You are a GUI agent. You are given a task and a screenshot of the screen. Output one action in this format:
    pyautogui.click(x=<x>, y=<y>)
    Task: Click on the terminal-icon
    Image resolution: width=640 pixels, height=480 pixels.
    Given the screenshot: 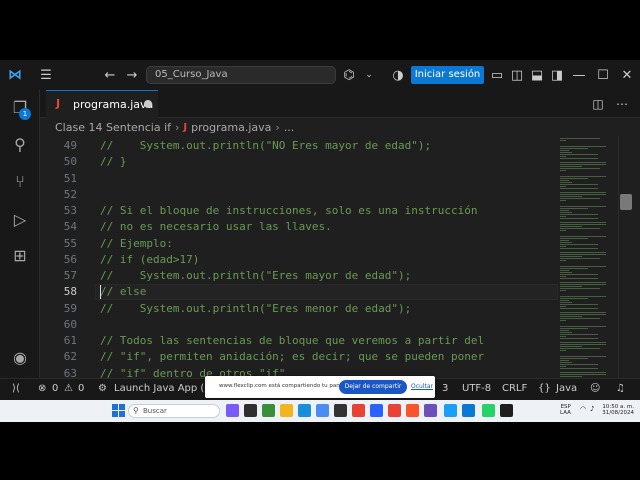 What is the action you would take?
    pyautogui.click(x=506, y=410)
    